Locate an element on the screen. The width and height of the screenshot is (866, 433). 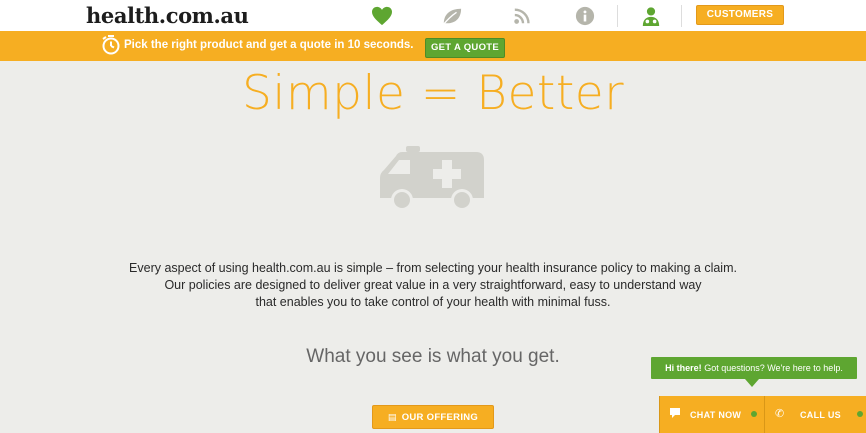
site-logo: health.com.au is located at coordinates (167, 15).